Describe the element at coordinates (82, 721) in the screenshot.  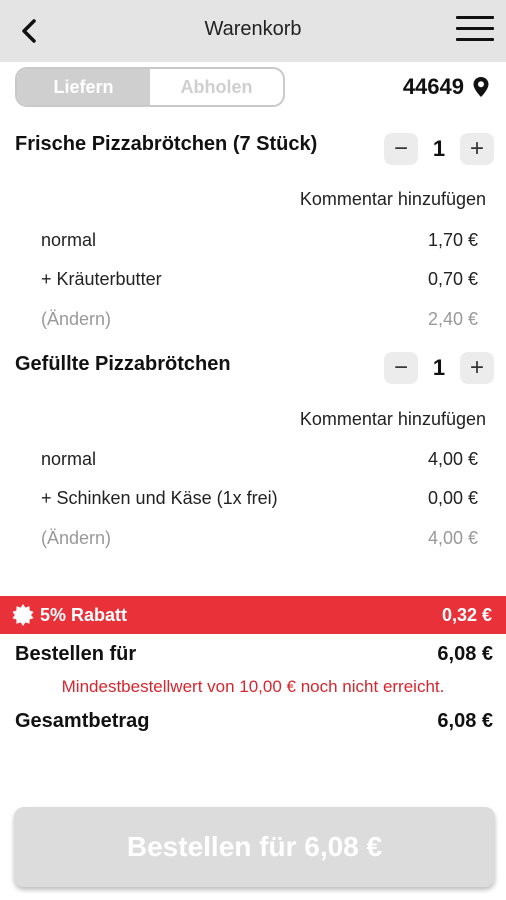
I see `total-label: Gesamtbetrag` at that location.